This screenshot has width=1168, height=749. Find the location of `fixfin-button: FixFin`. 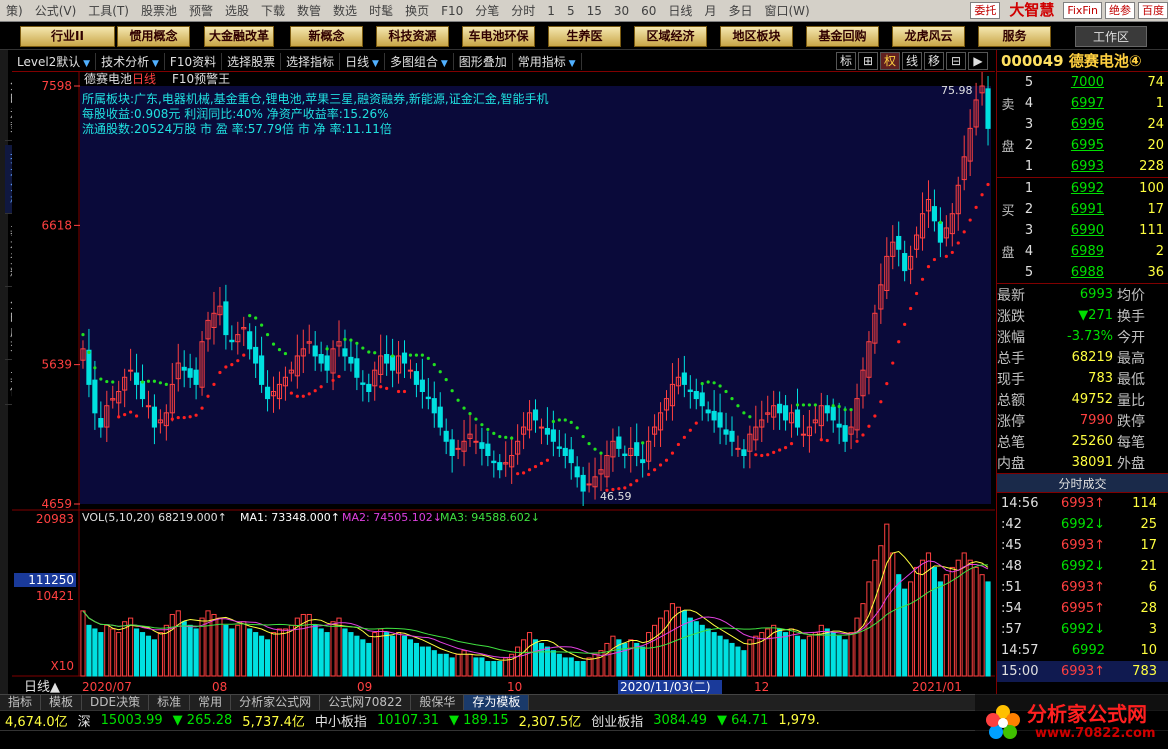

fixfin-button: FixFin is located at coordinates (1082, 10).